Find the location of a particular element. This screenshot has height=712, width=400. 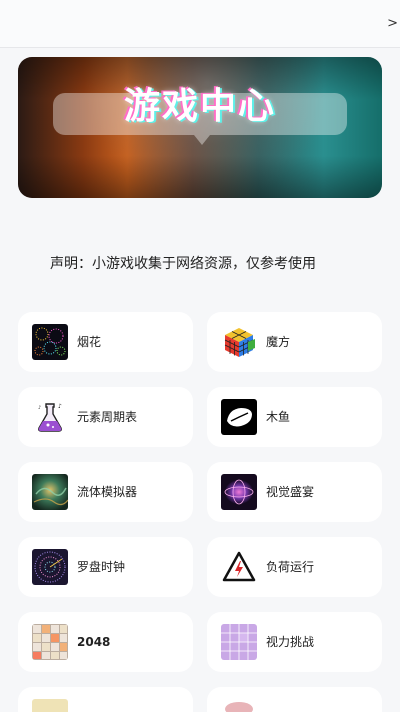

game-card-rubiks-cube: 魔方 is located at coordinates (294, 342).